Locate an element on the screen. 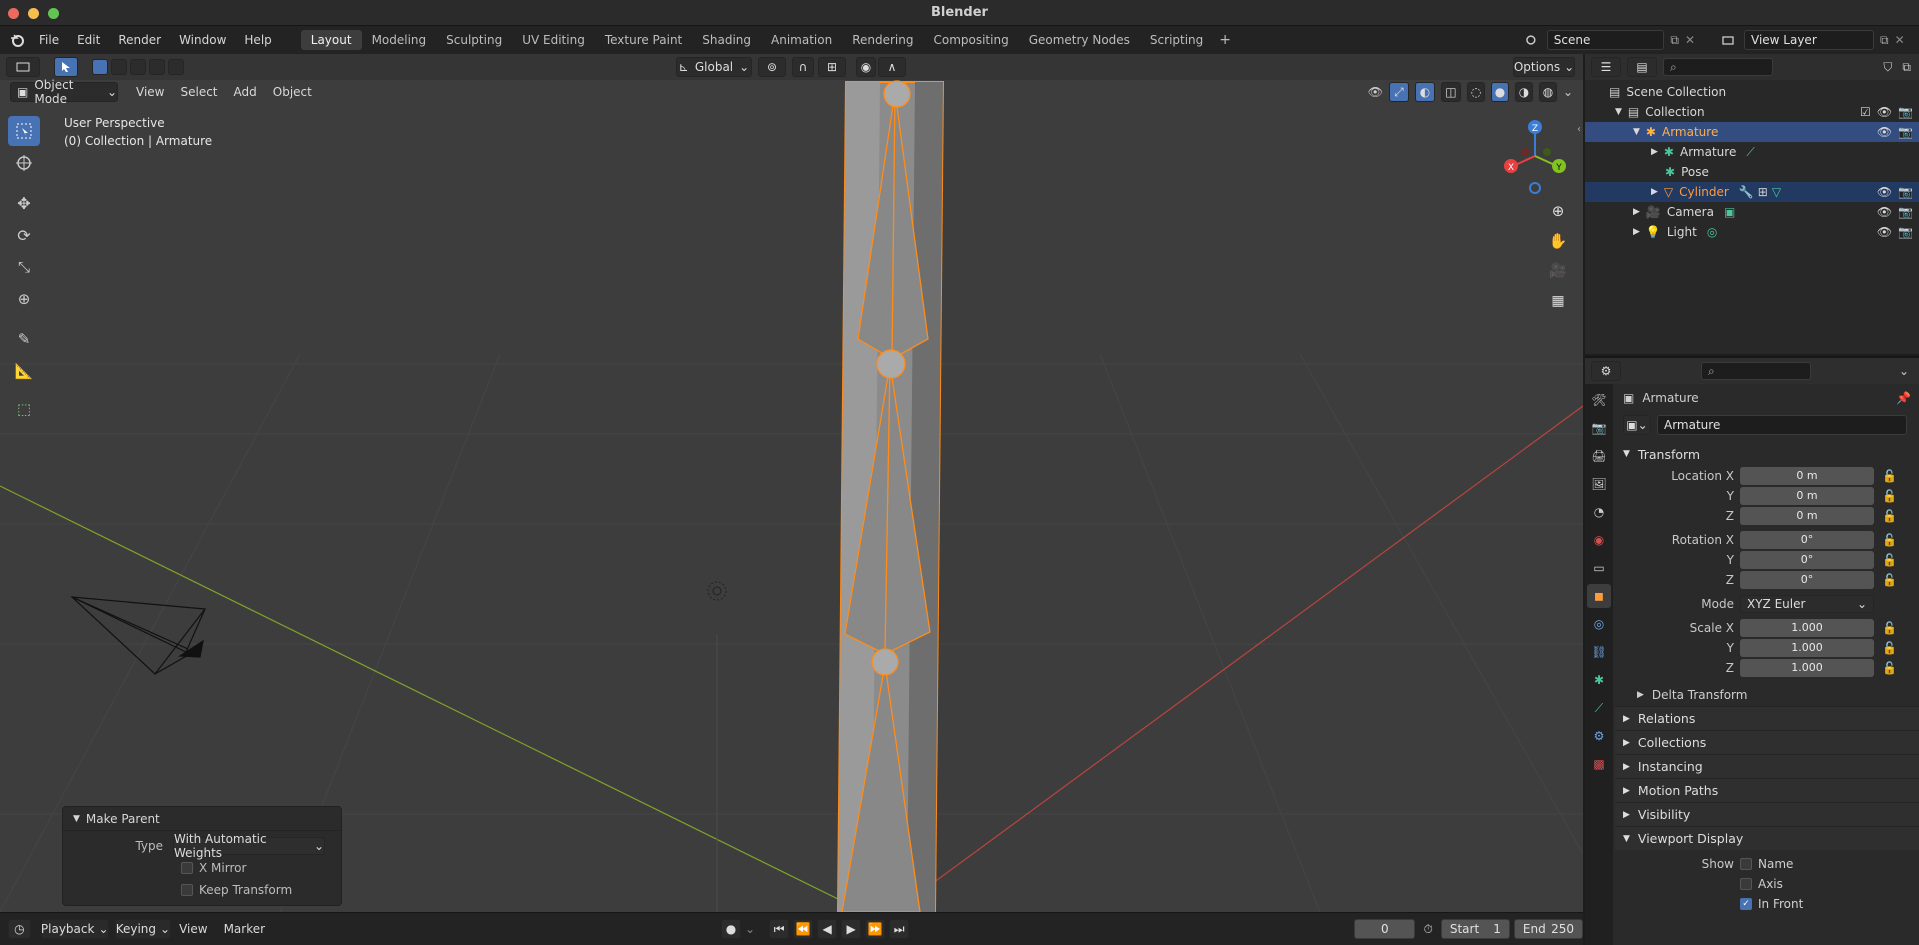  tool-measure: 📐 is located at coordinates (24, 371).